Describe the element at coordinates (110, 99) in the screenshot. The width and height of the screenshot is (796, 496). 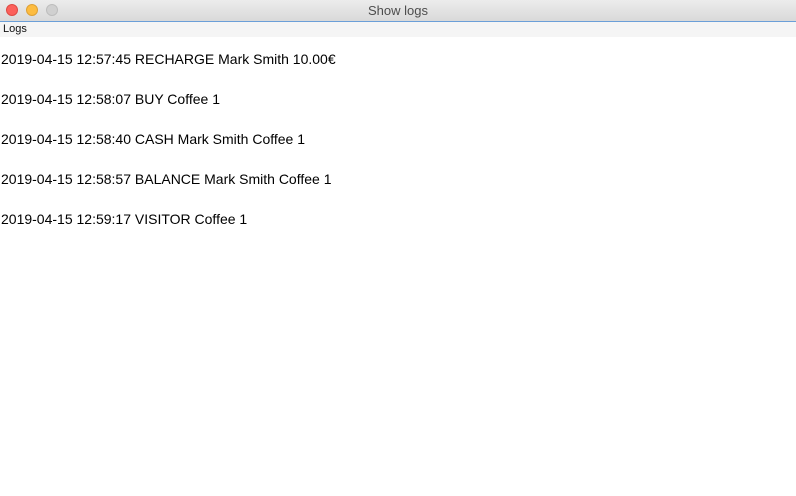
I see `log-entry: 2019-04-15 12:58:07 BUY Coffee 1` at that location.